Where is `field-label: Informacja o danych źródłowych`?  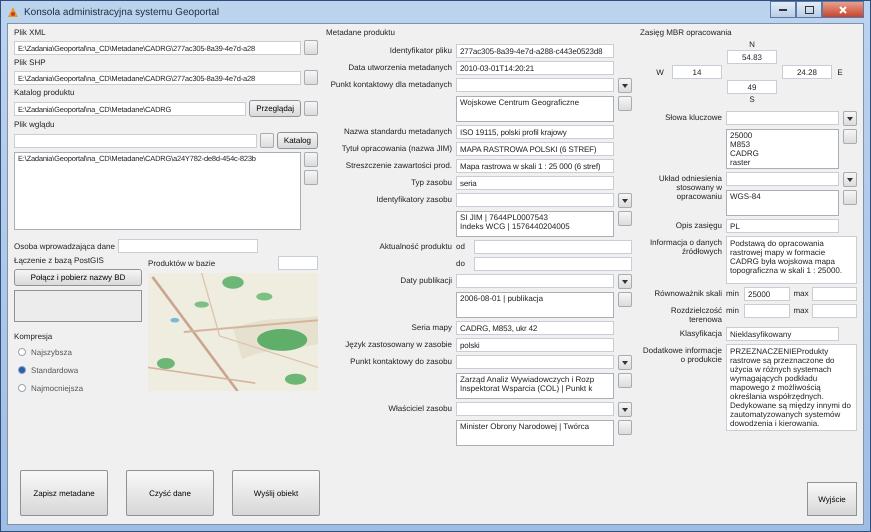 field-label: Informacja o danych źródłowych is located at coordinates (685, 246).